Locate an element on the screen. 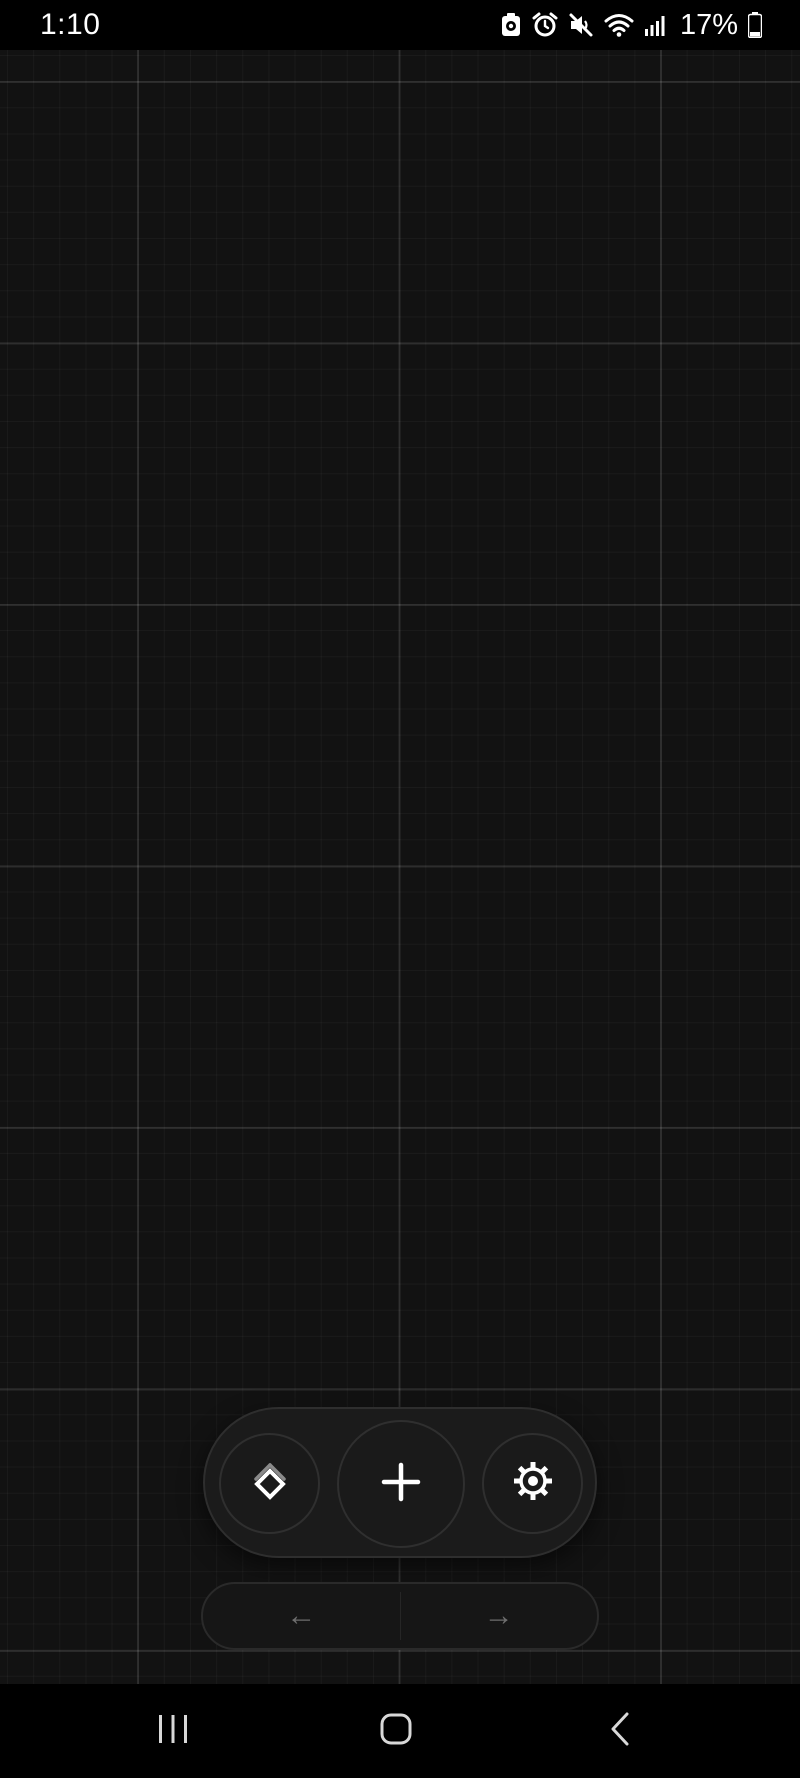 Image resolution: width=800 pixels, height=1778 pixels. recent-apps-icon is located at coordinates (173, 1731).